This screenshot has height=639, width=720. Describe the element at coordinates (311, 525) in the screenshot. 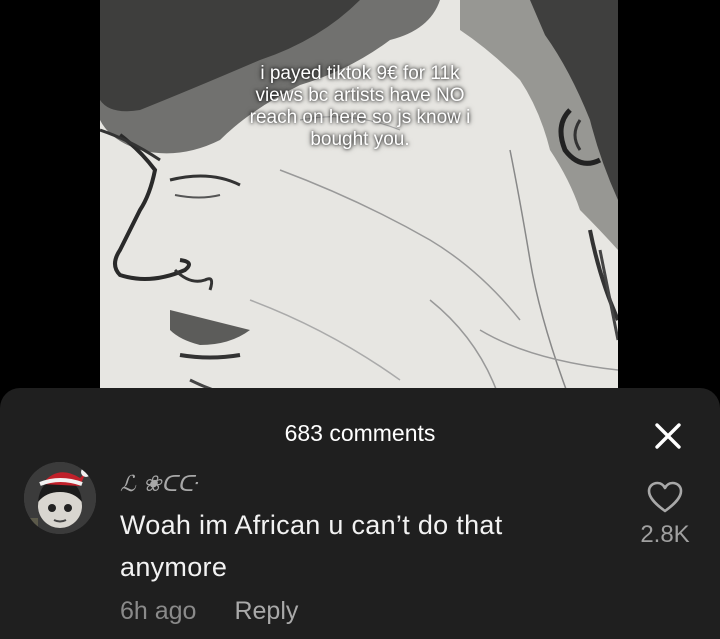

I see `comment-text-line: Woah im African u can’t do that` at that location.